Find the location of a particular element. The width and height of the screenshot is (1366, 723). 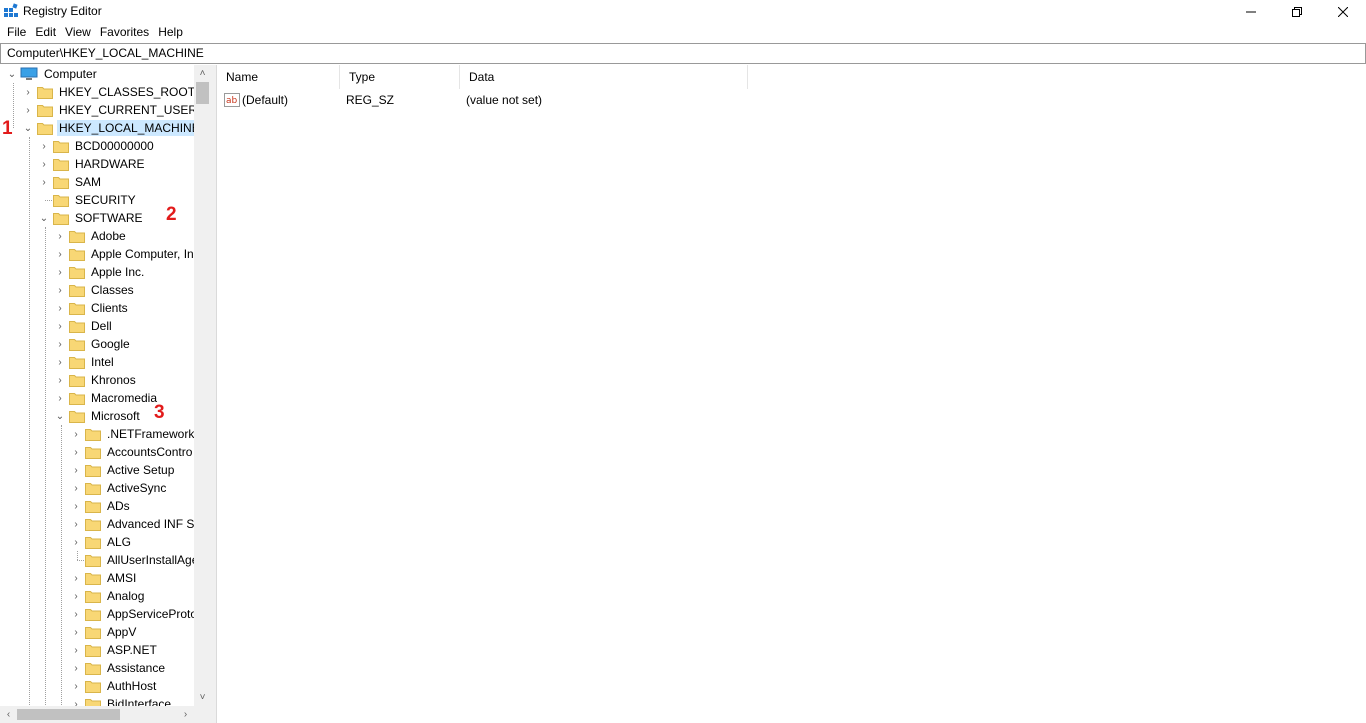

column-header-name: Name is located at coordinates (278, 77).